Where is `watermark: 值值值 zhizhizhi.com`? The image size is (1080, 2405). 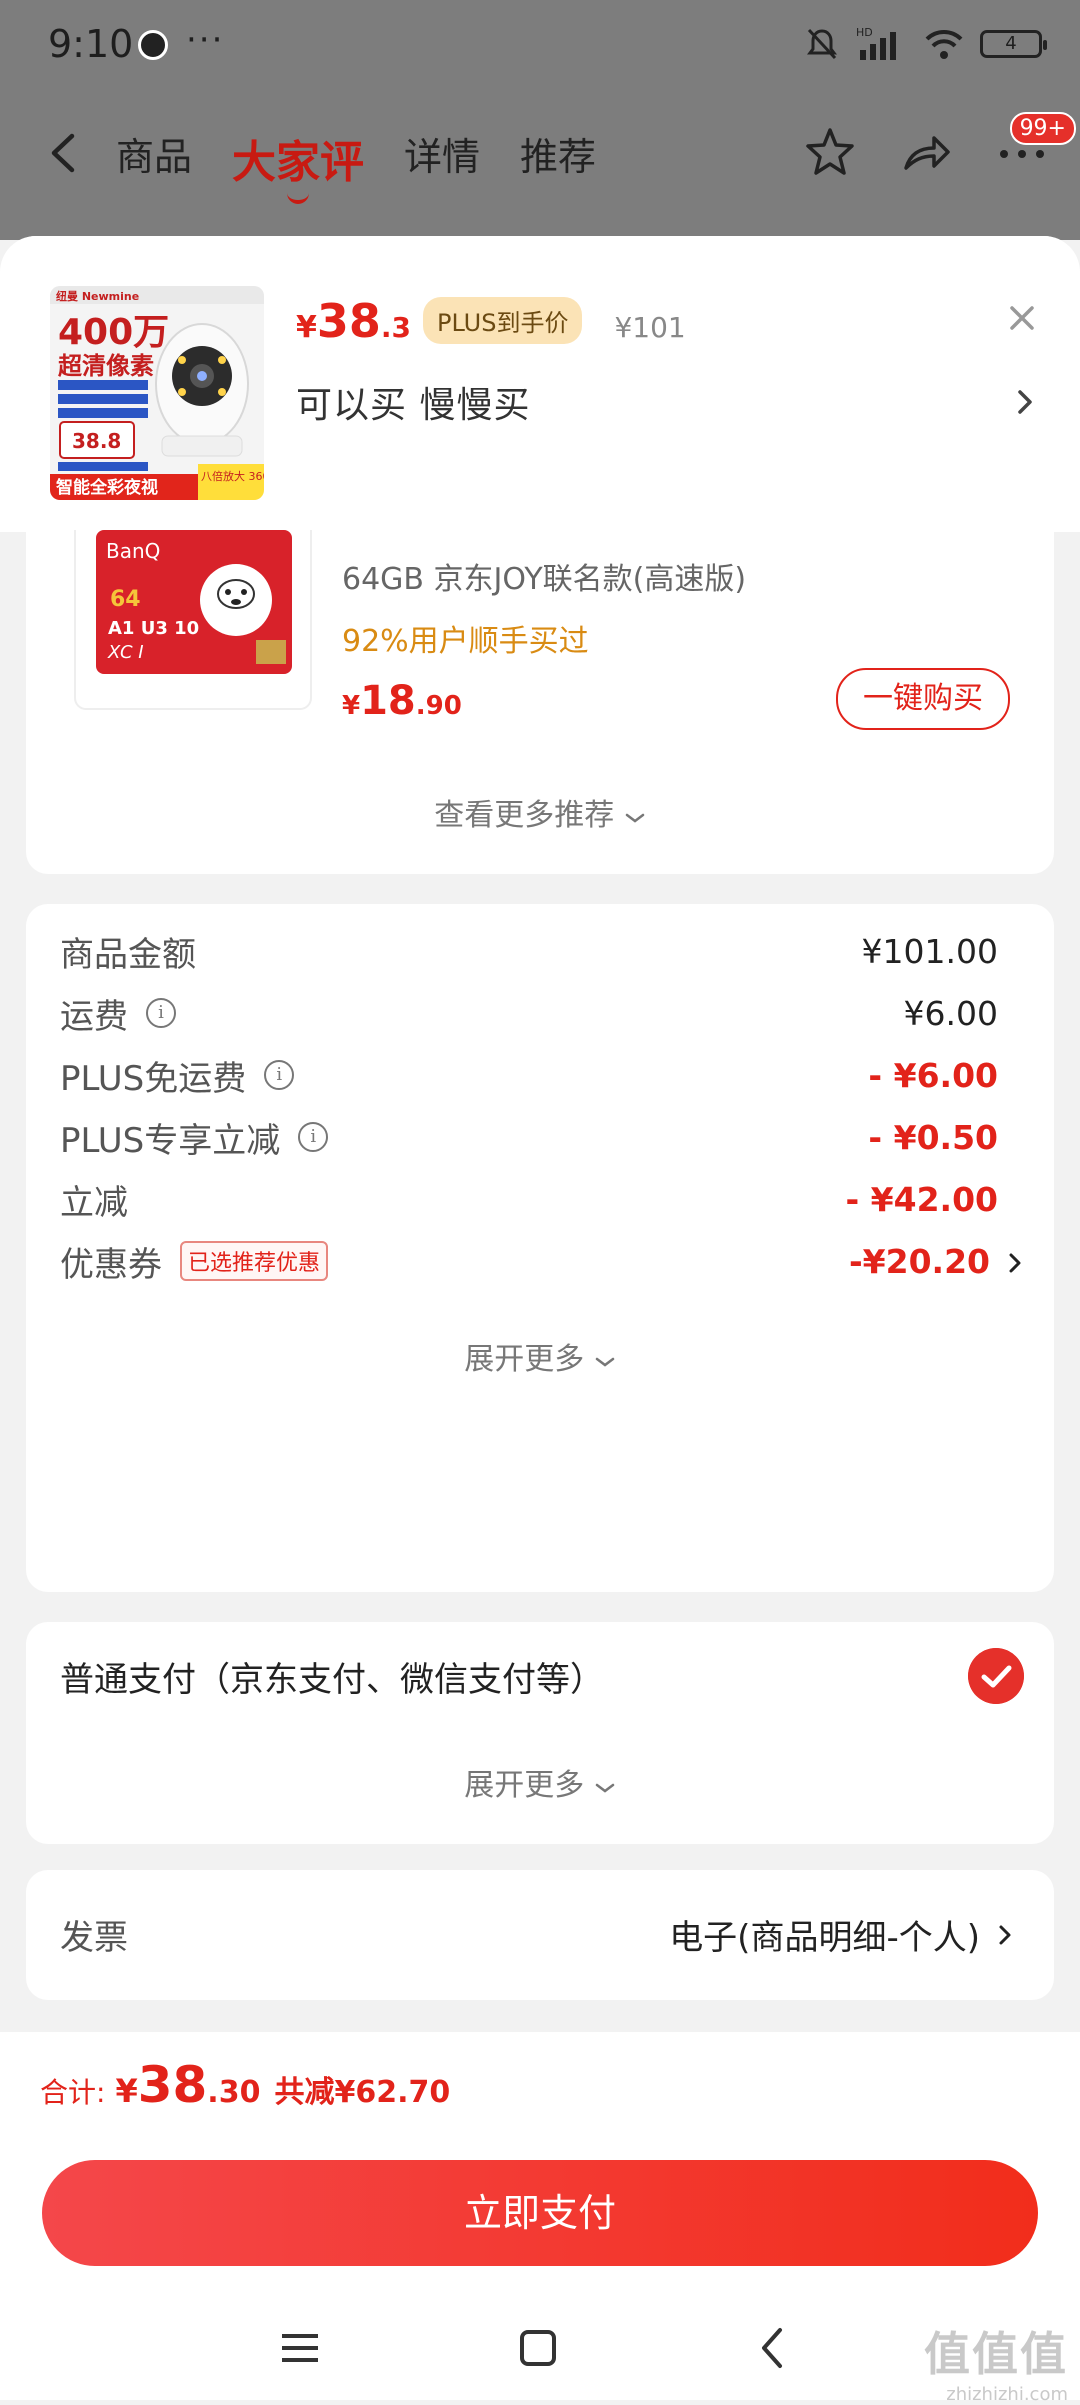
watermark: 值值值 zhizhizhi.com is located at coordinates (996, 2361).